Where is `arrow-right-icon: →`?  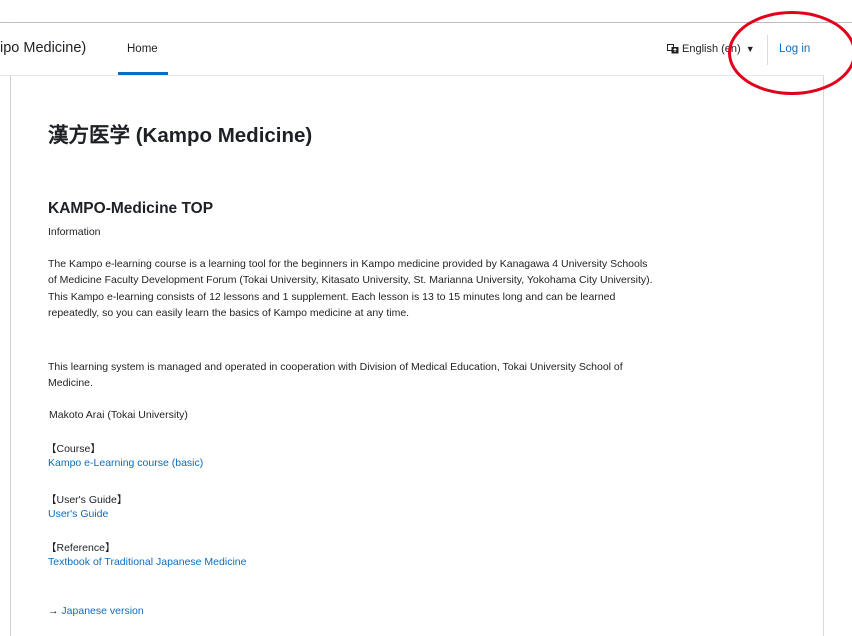
arrow-right-icon: → is located at coordinates (53, 611).